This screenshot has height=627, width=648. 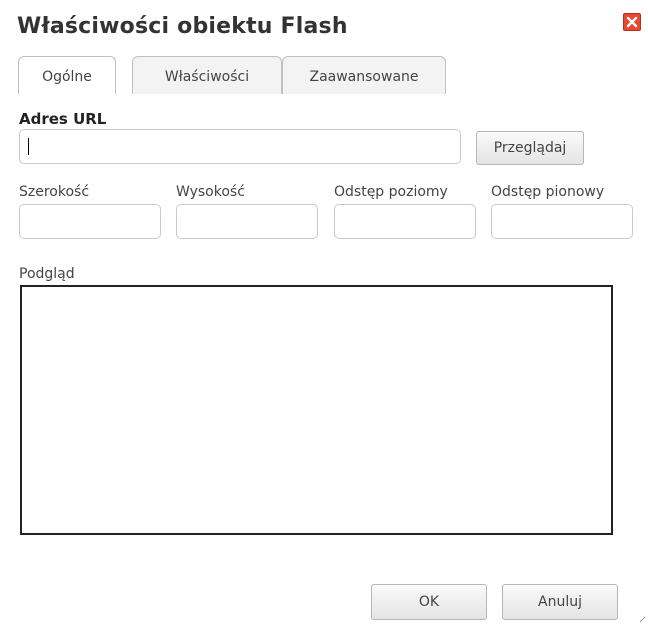 I want to click on ok-button: OK, so click(x=429, y=602).